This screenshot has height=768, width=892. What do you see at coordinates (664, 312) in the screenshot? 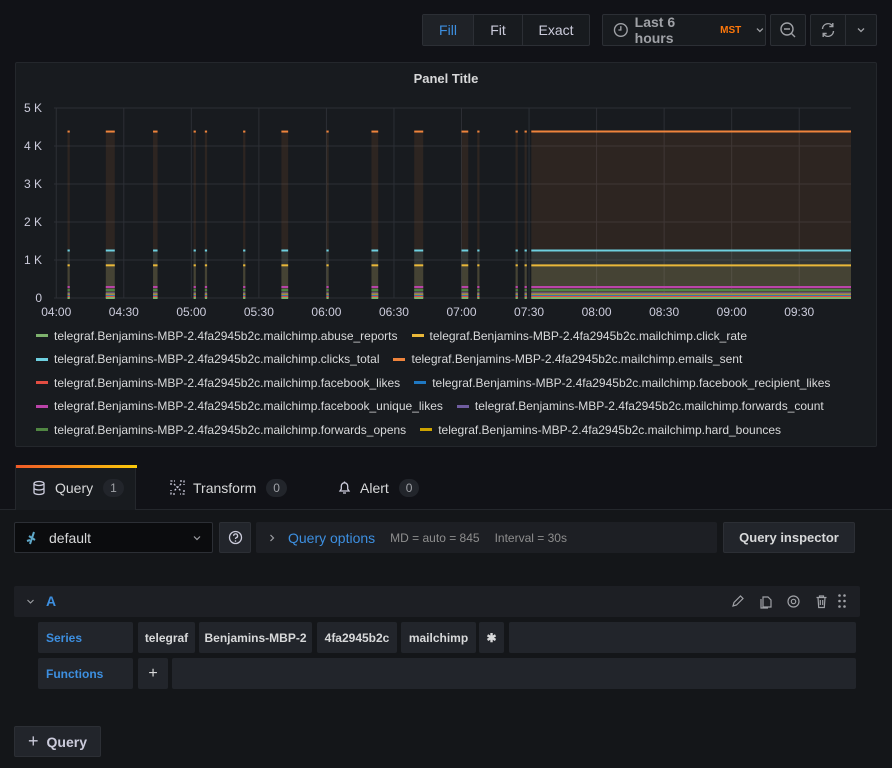
I see `x-tick-label: 08:30` at bounding box center [664, 312].